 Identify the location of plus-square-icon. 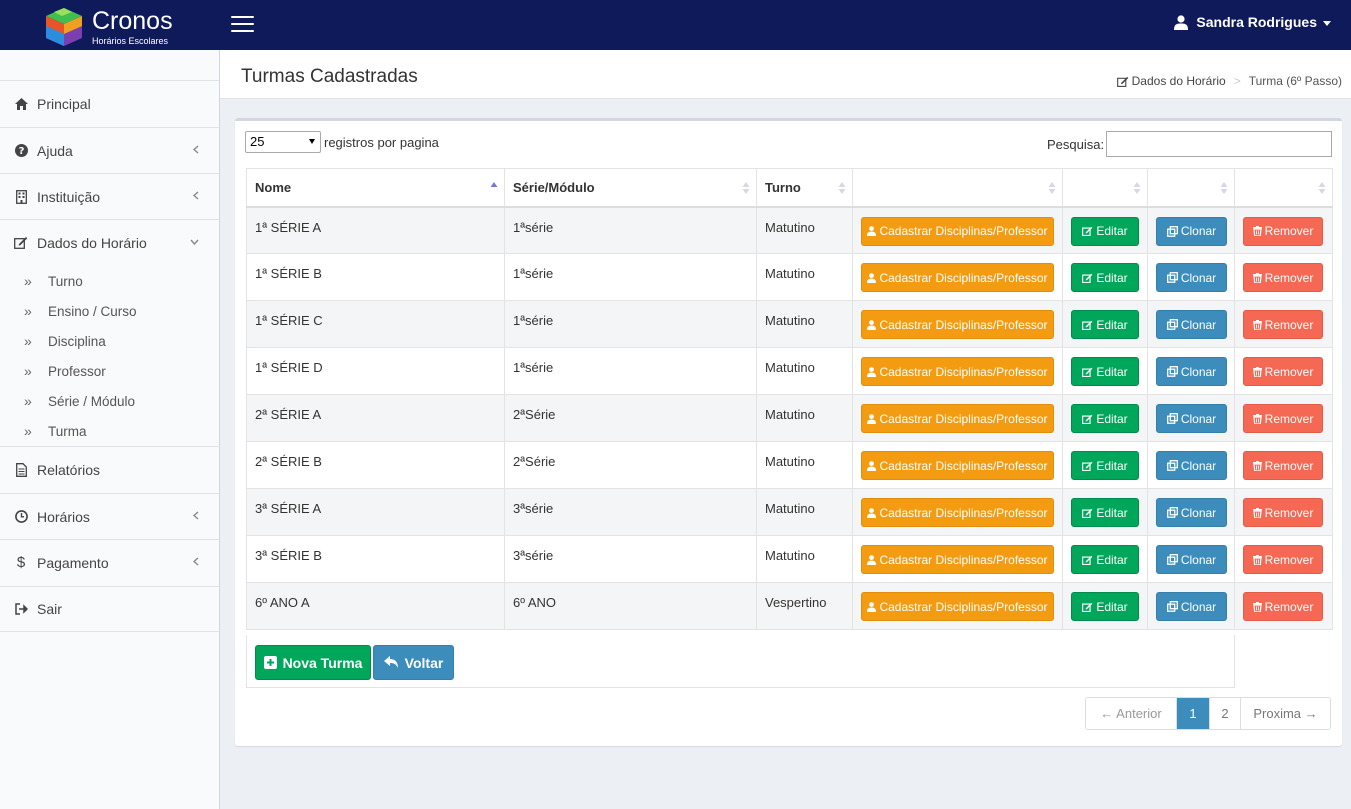
(270, 662).